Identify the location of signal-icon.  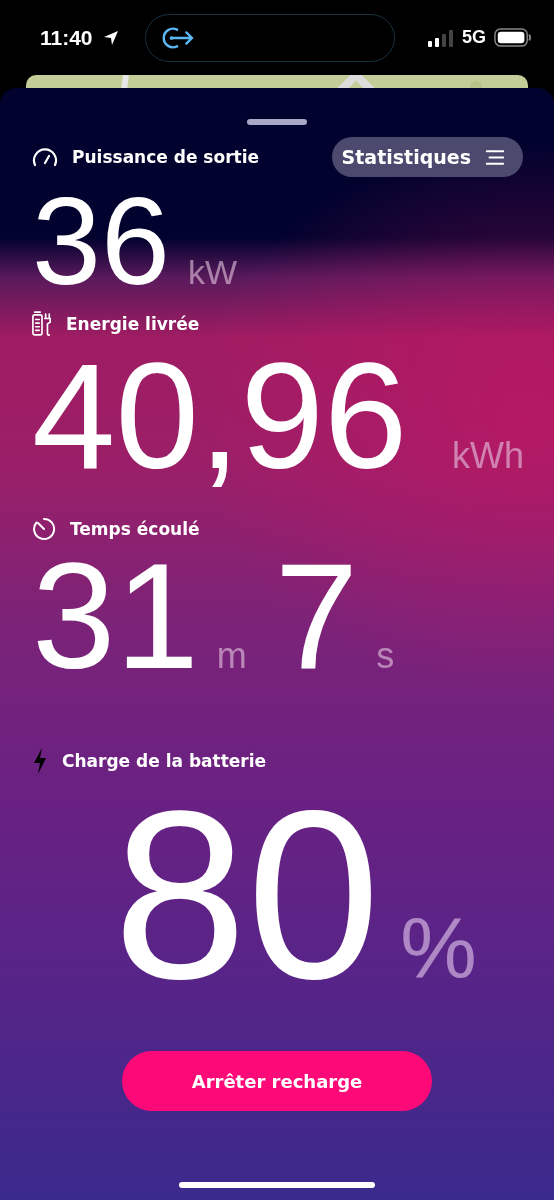
(441, 37).